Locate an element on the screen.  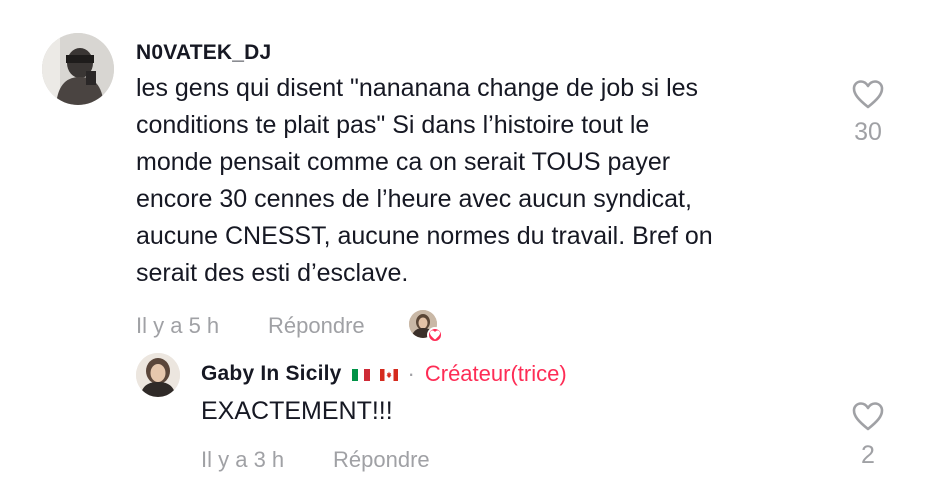
comment-timestamp: Il y a 5 h is located at coordinates (178, 325).